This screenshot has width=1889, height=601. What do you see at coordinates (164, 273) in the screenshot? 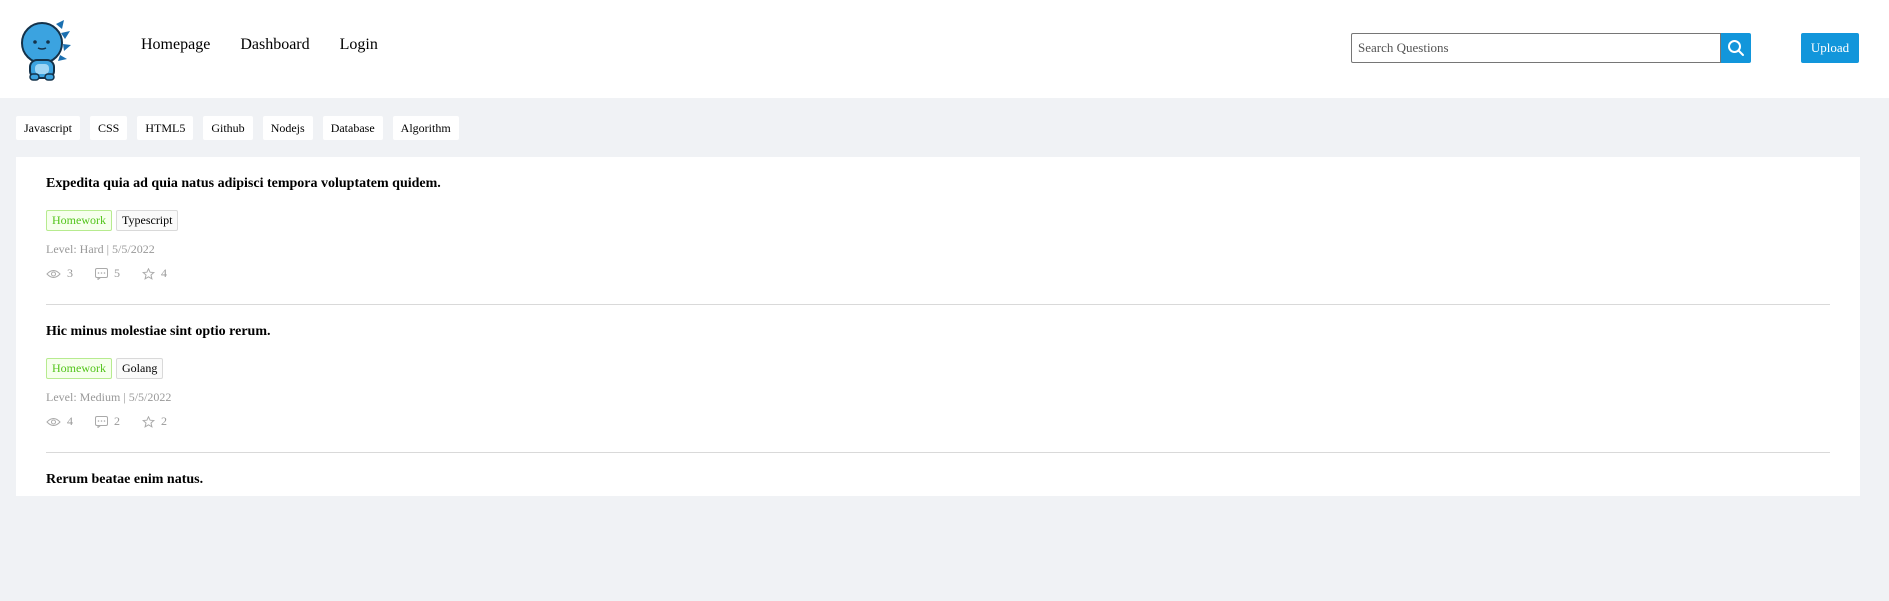
I see `stars-count: 4` at bounding box center [164, 273].